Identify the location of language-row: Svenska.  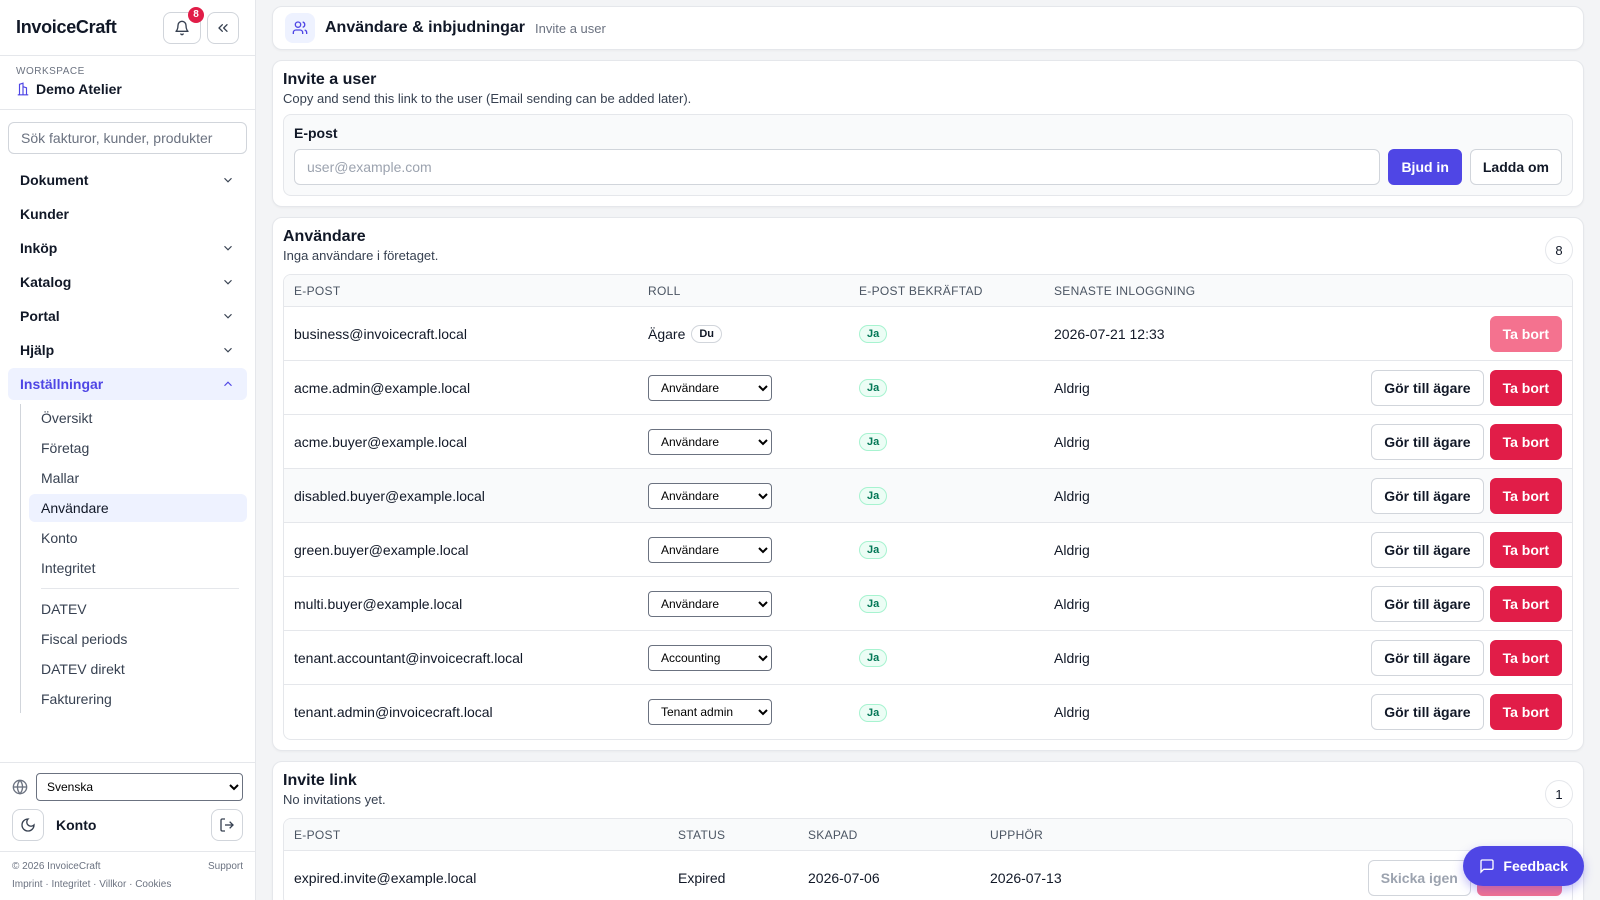
(127, 787).